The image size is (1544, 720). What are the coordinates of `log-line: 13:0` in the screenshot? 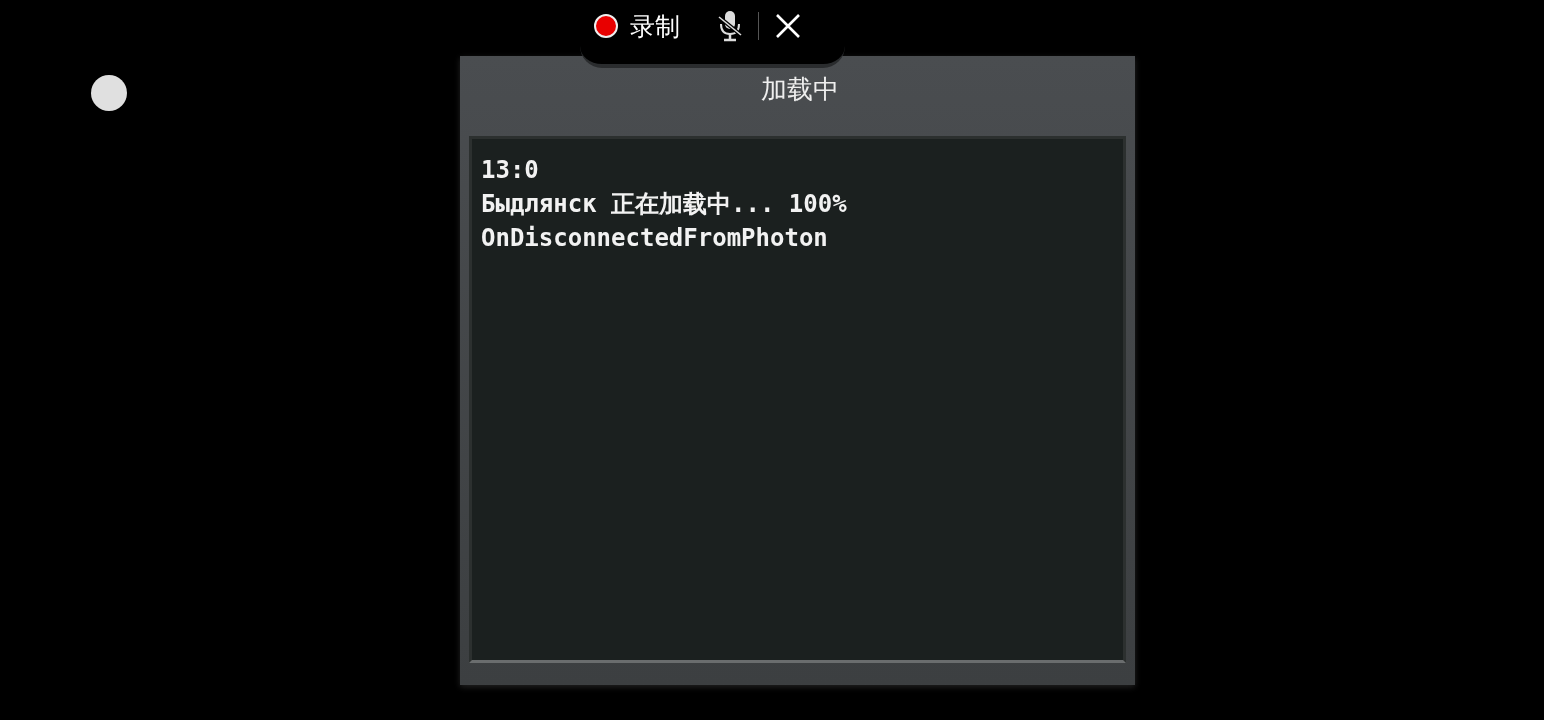 It's located at (510, 170).